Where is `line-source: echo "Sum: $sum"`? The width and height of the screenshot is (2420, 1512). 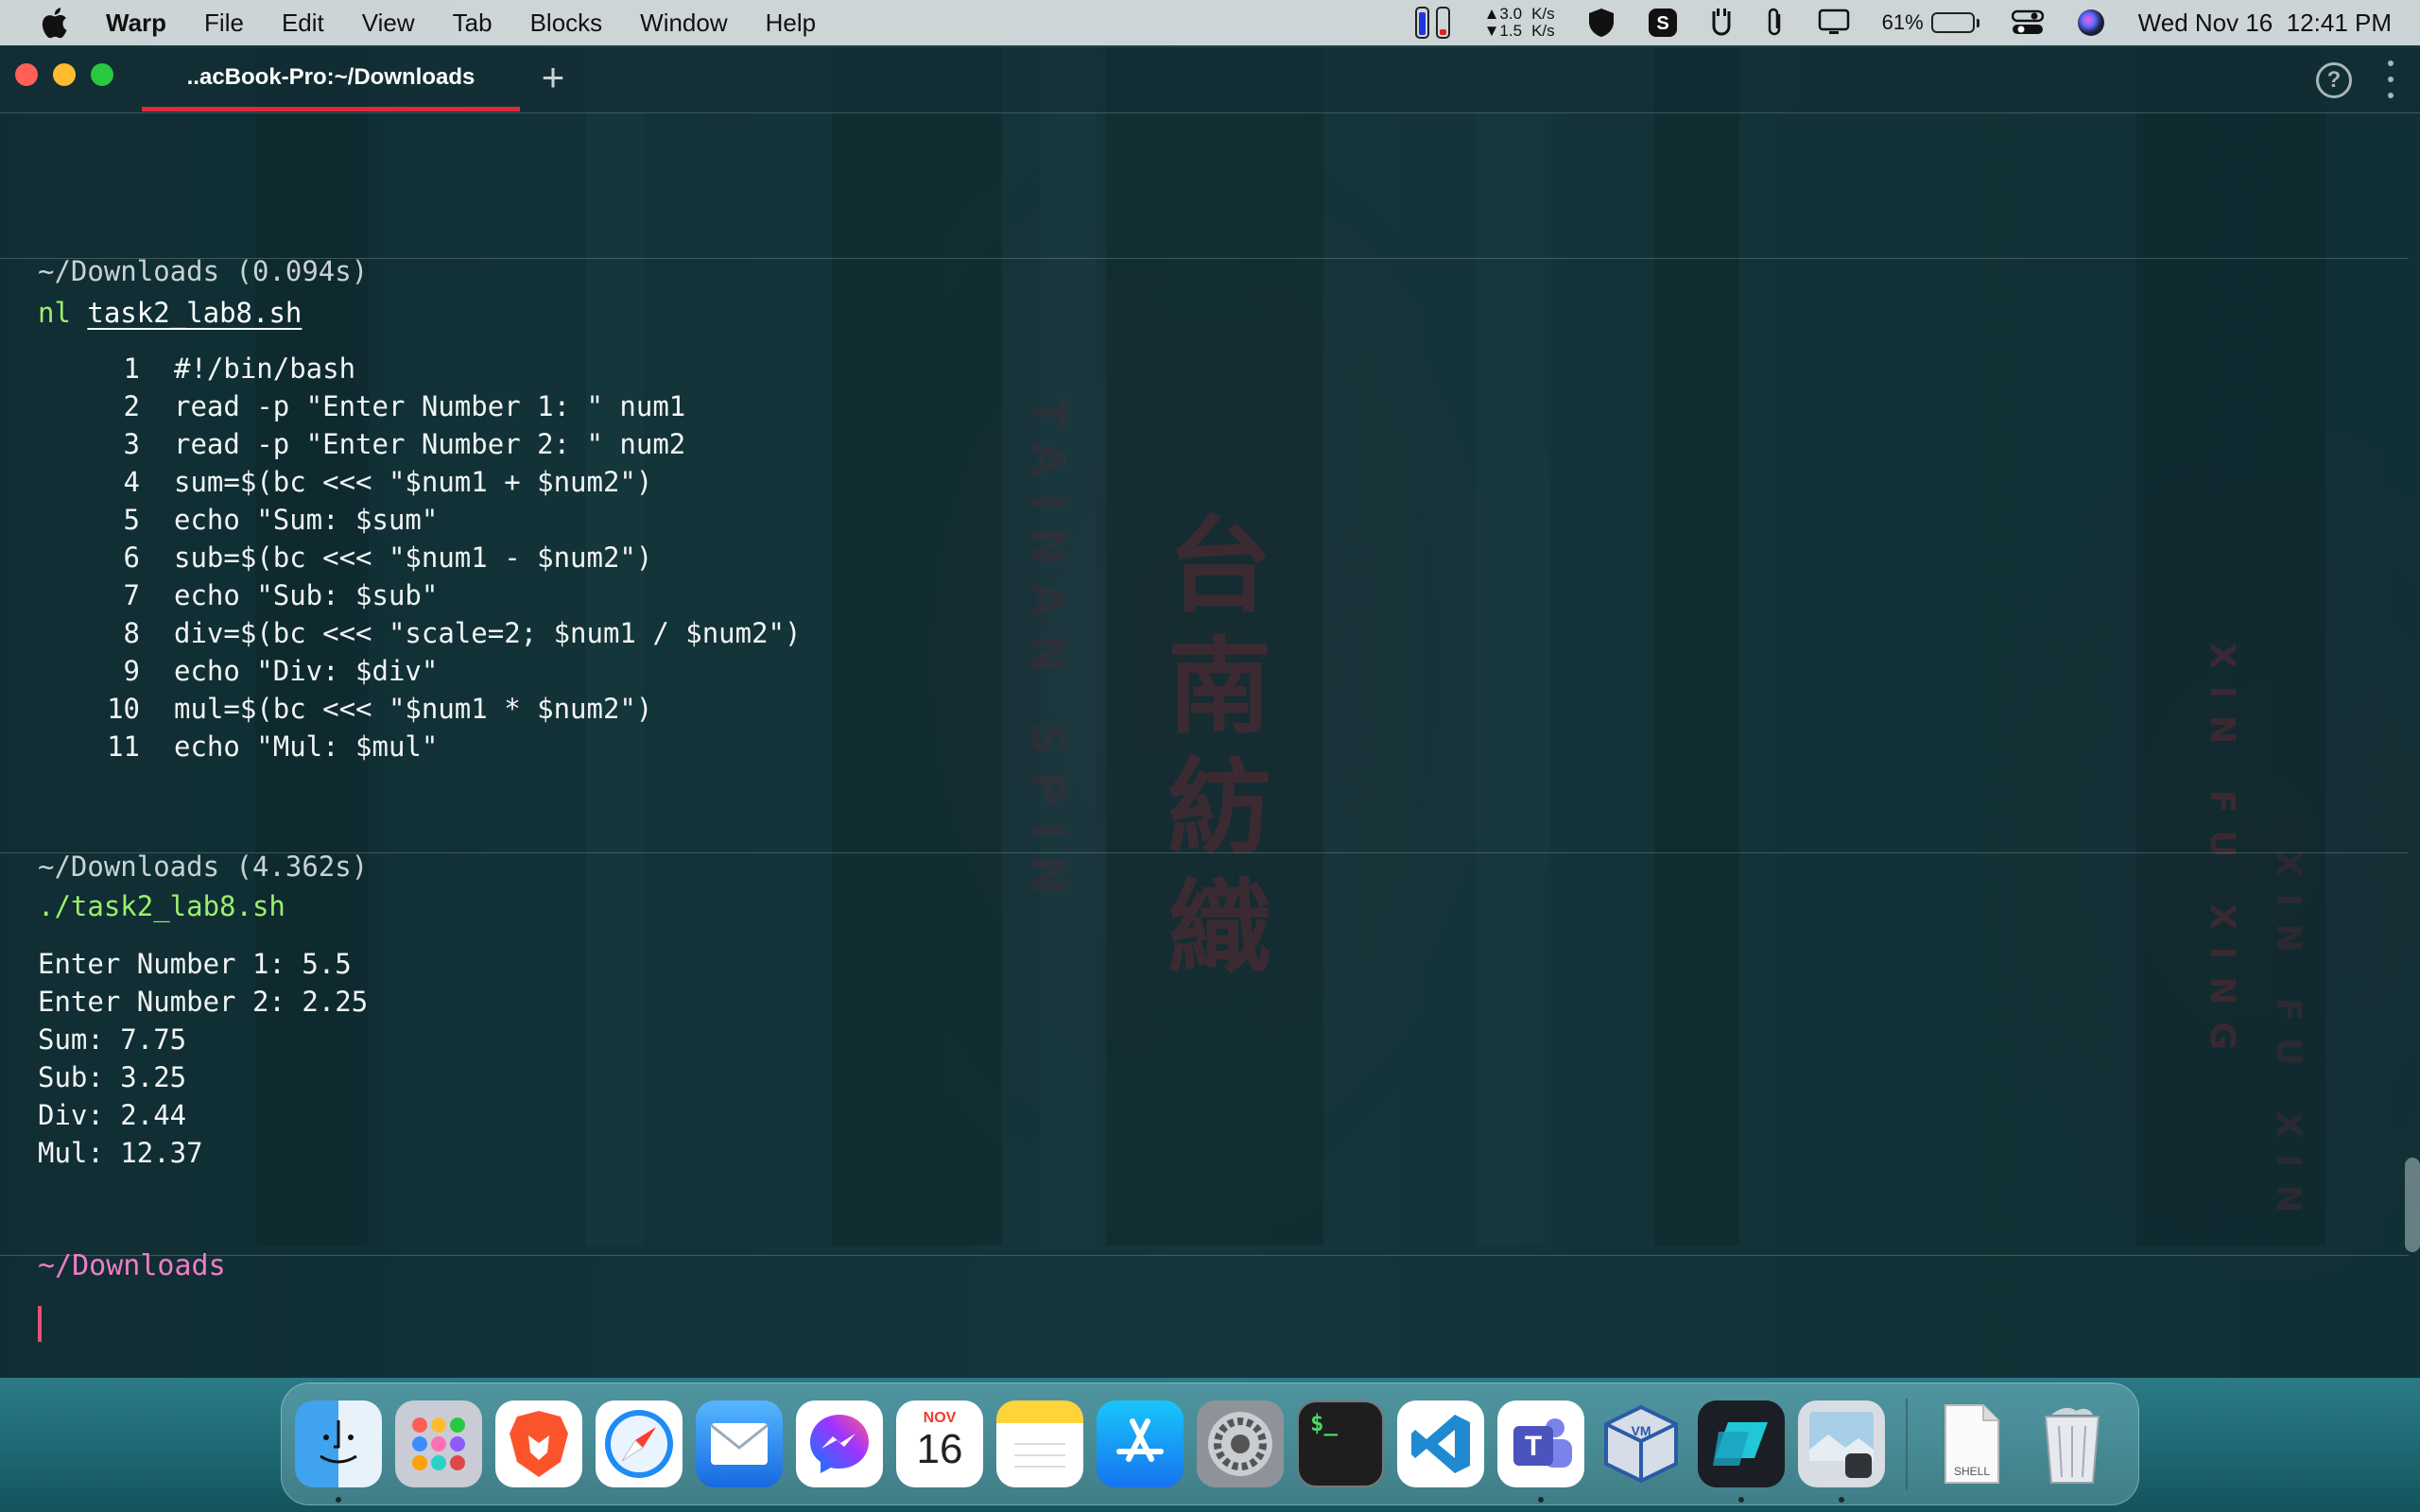
line-source: echo "Sum: $sum" is located at coordinates (306, 520).